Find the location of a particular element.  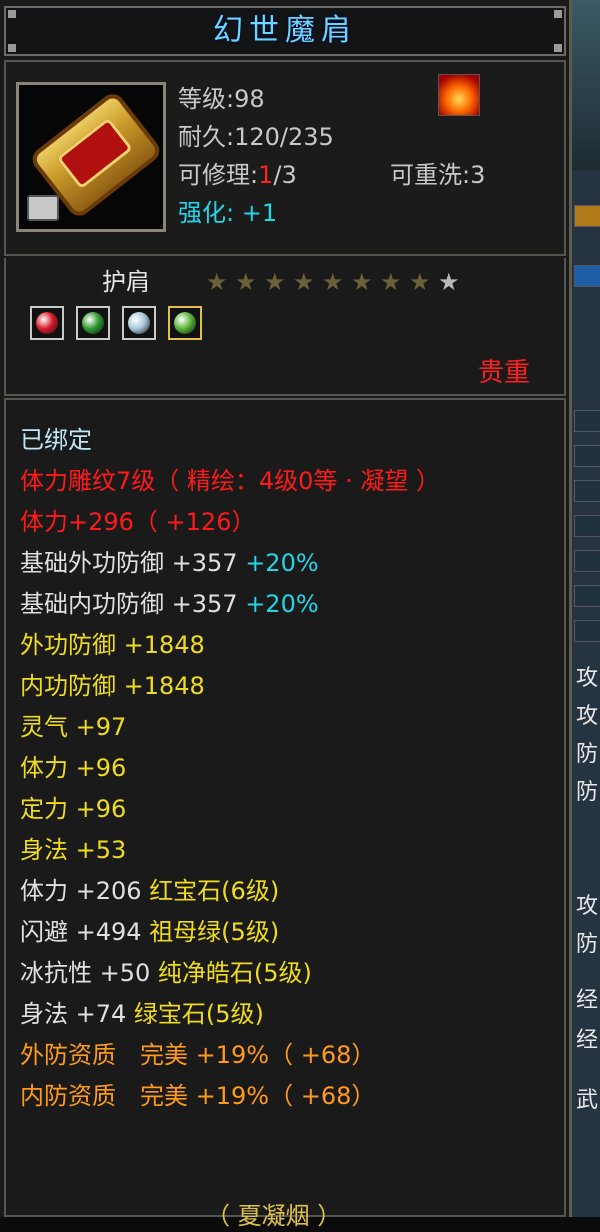

attribute-line: 外防资质 完美 +19%（ +68） is located at coordinates (197, 1055).